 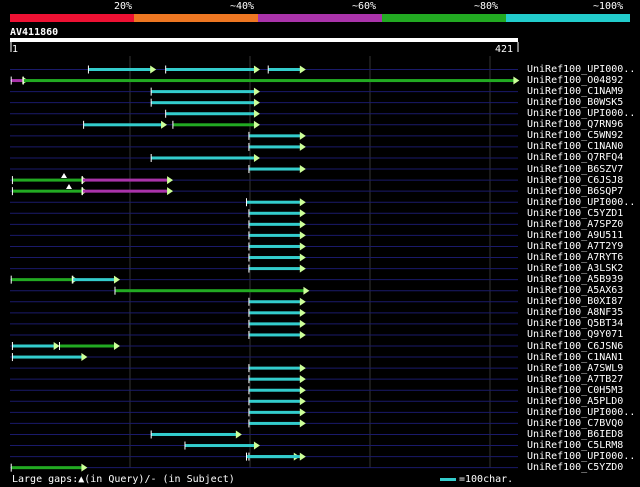 What do you see at coordinates (575, 191) in the screenshot?
I see `hit-label: UniRef100_B6SQP7` at bounding box center [575, 191].